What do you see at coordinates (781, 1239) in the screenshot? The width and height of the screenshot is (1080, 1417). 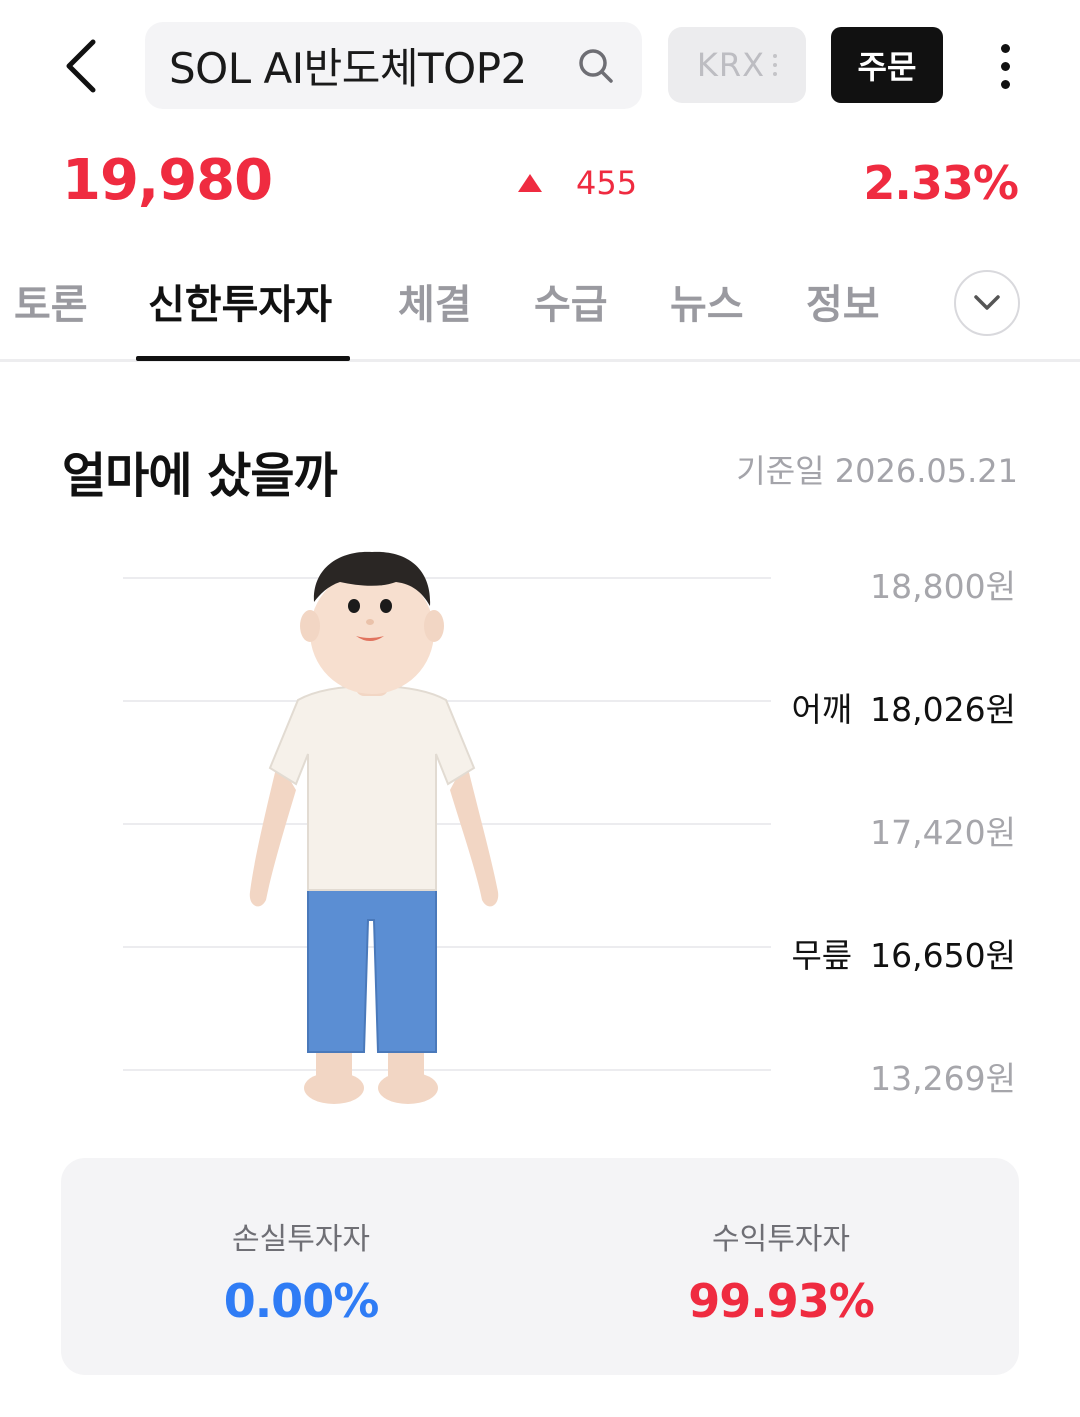 I see `profit-investors-label: 수익투자자` at bounding box center [781, 1239].